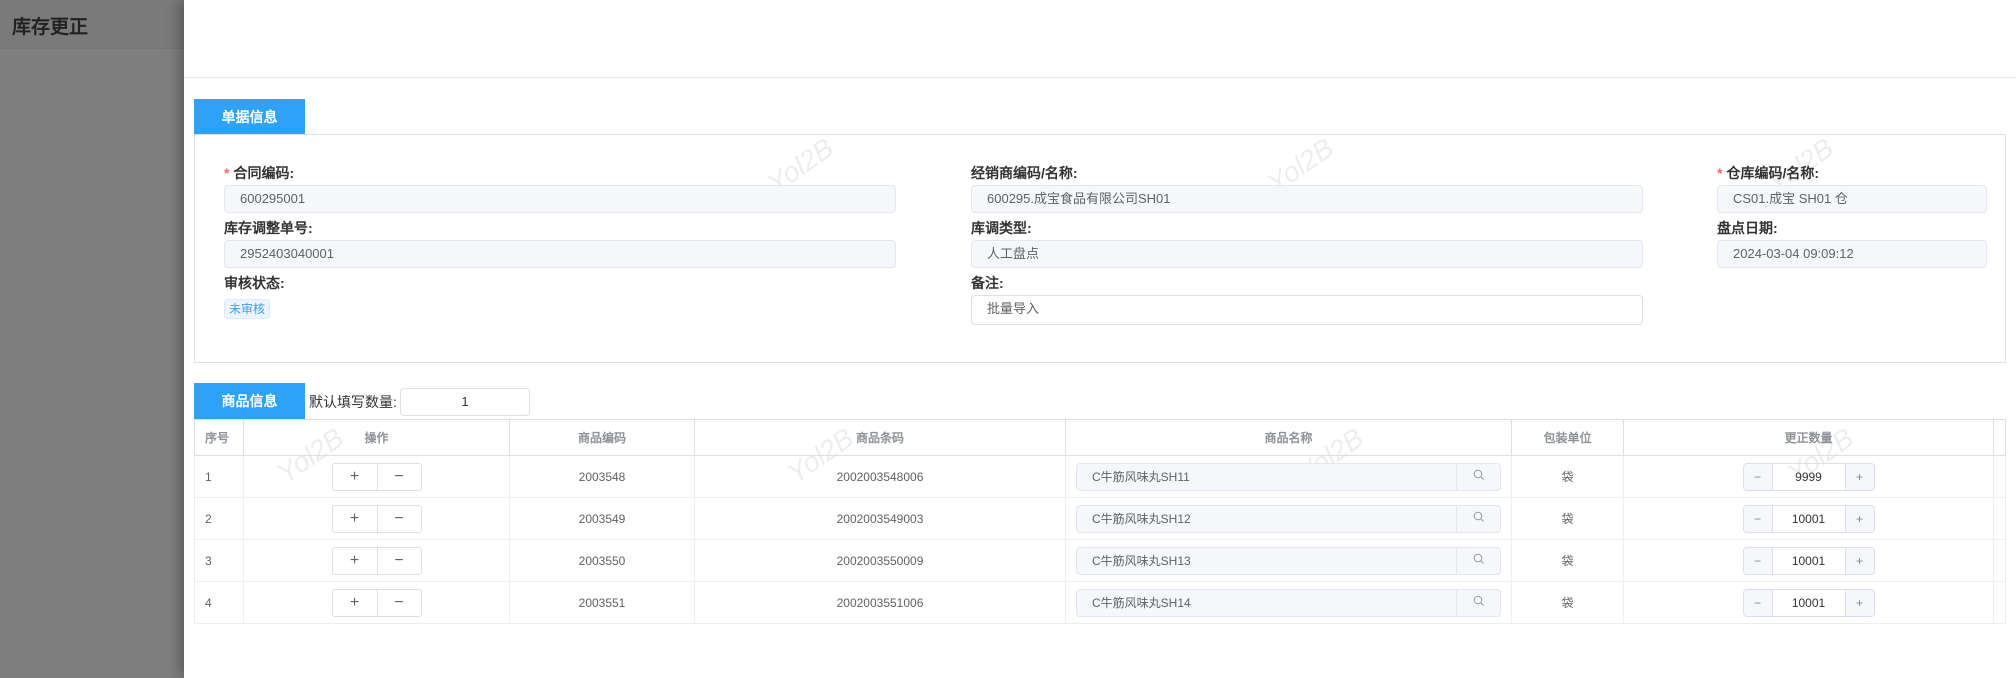 Image resolution: width=2016 pixels, height=678 pixels. What do you see at coordinates (1141, 560) in the screenshot?
I see `product-name: C牛筋风味丸SH13` at bounding box center [1141, 560].